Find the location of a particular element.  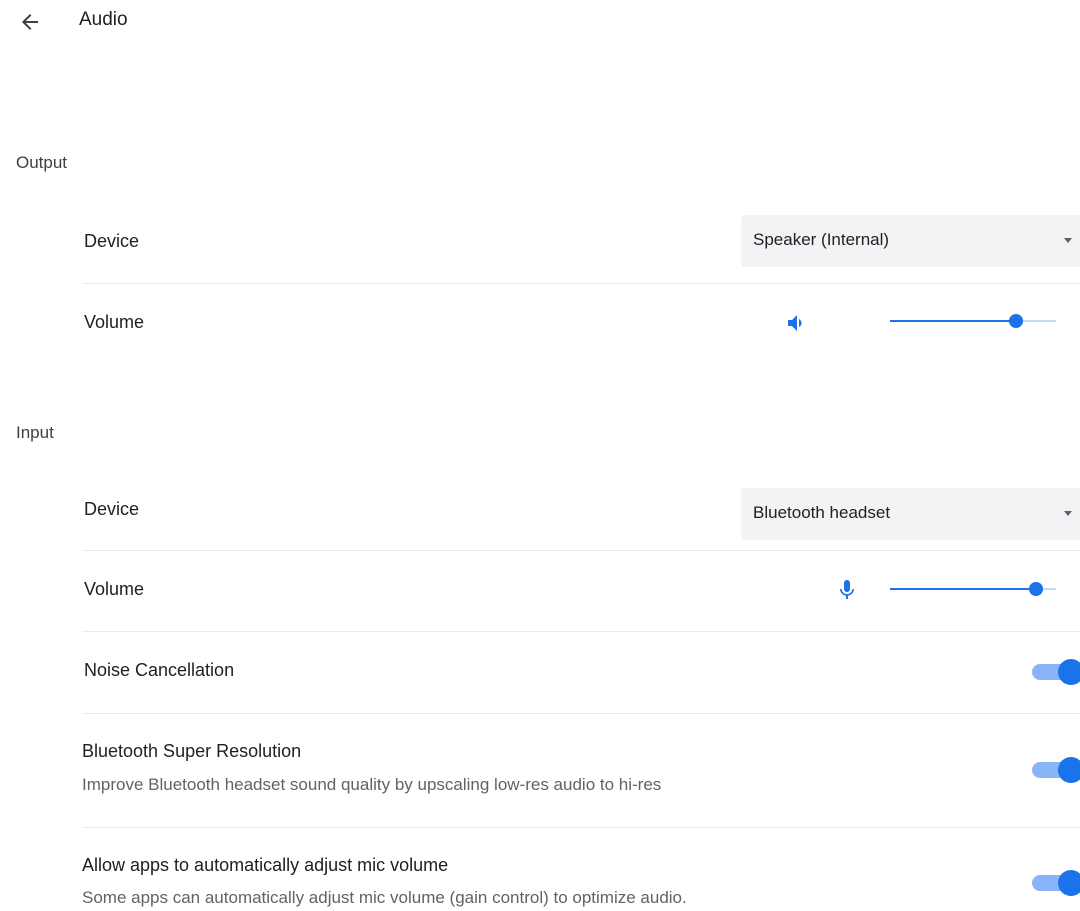

input-device-label: Device is located at coordinates (112, 509).